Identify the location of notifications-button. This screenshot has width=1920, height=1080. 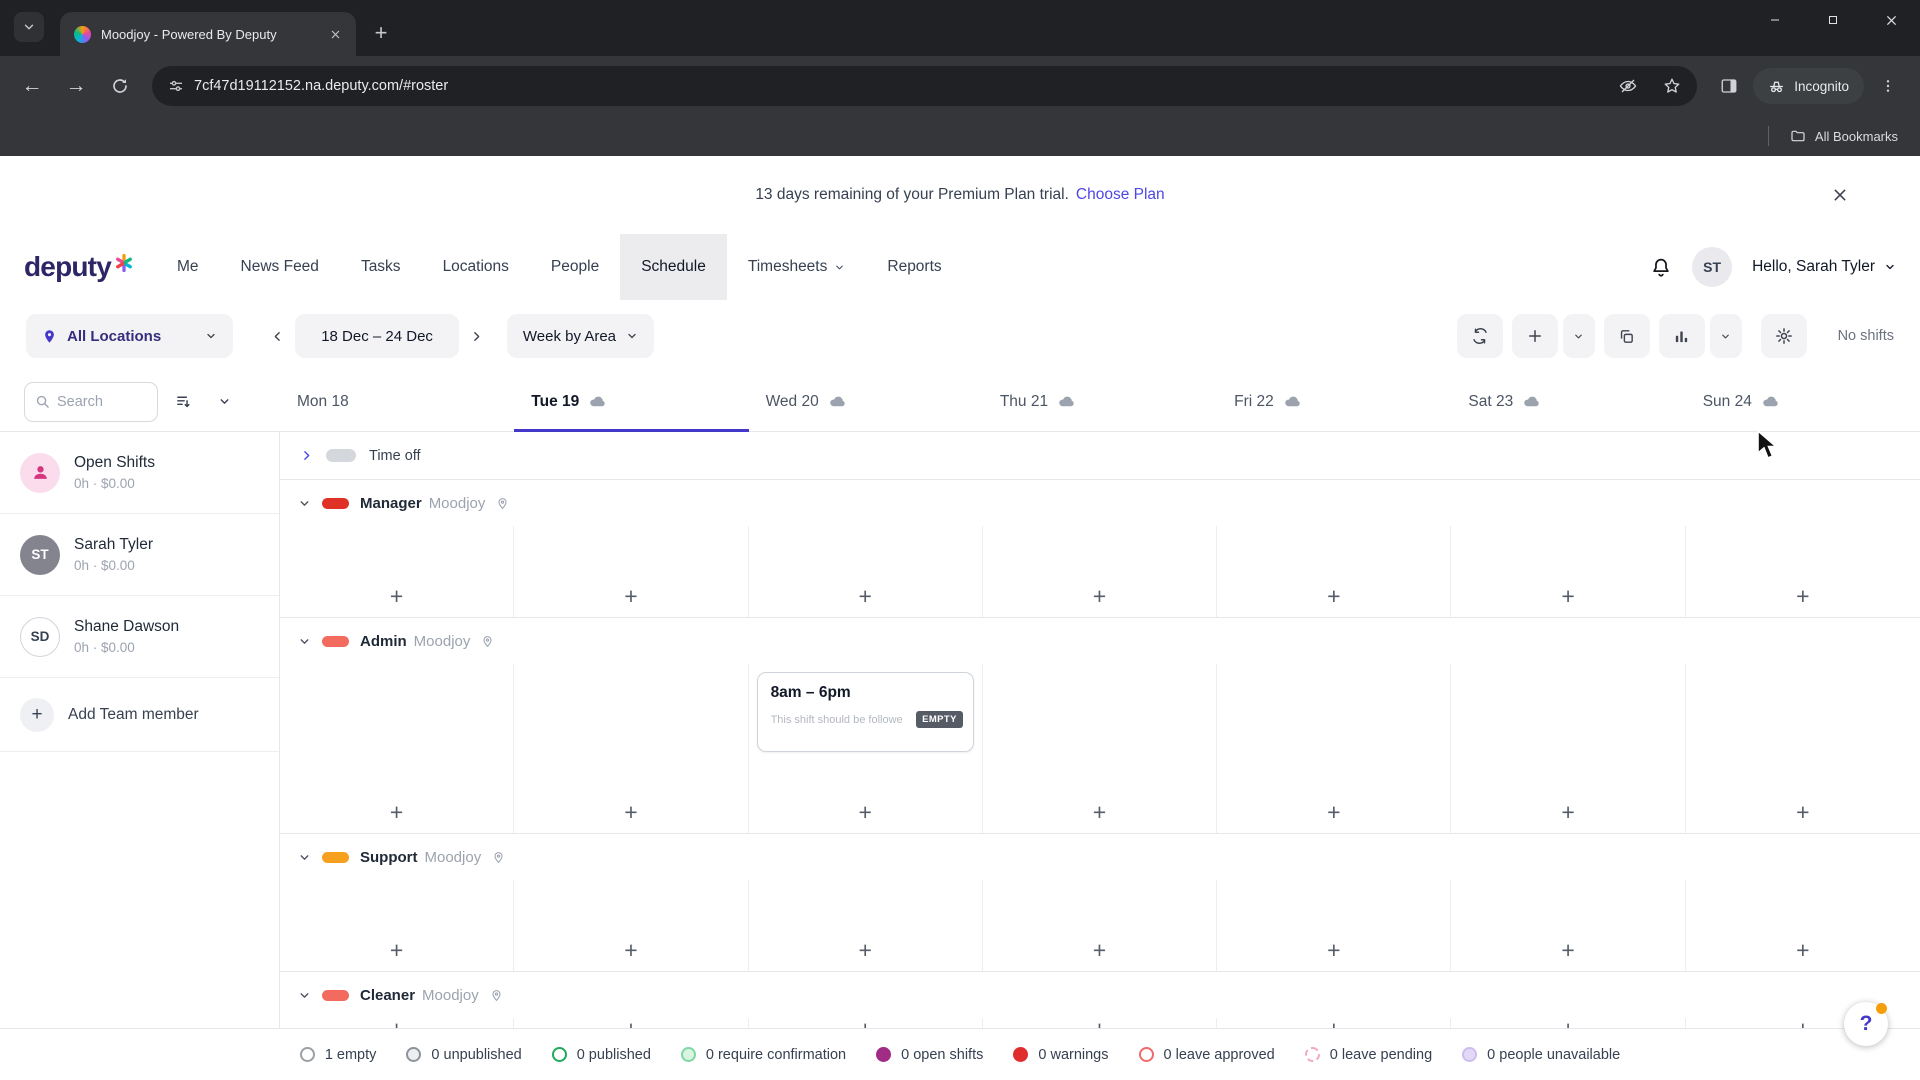
(1661, 267).